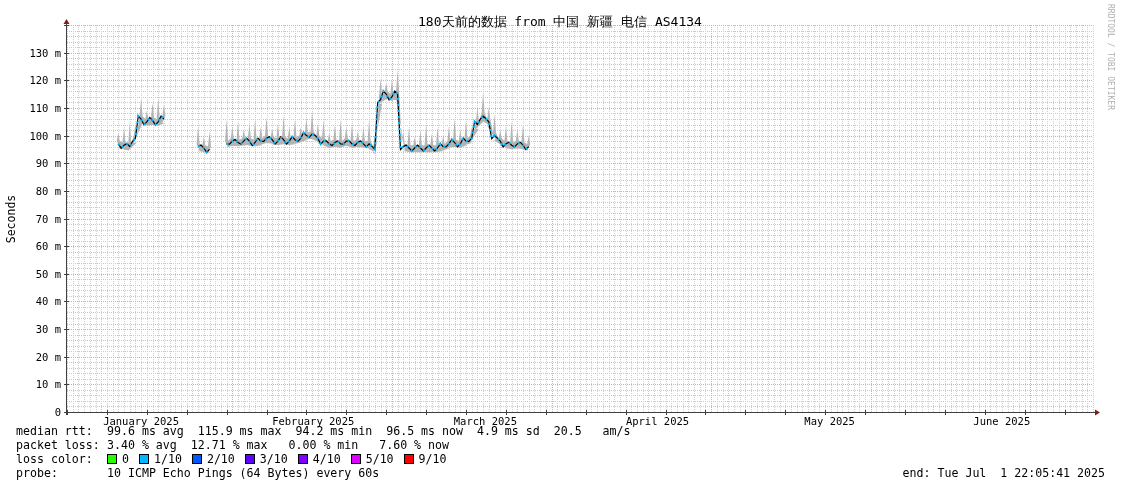 This screenshot has width=1121, height=494. I want to click on axis-label: June 2025, so click(1002, 421).